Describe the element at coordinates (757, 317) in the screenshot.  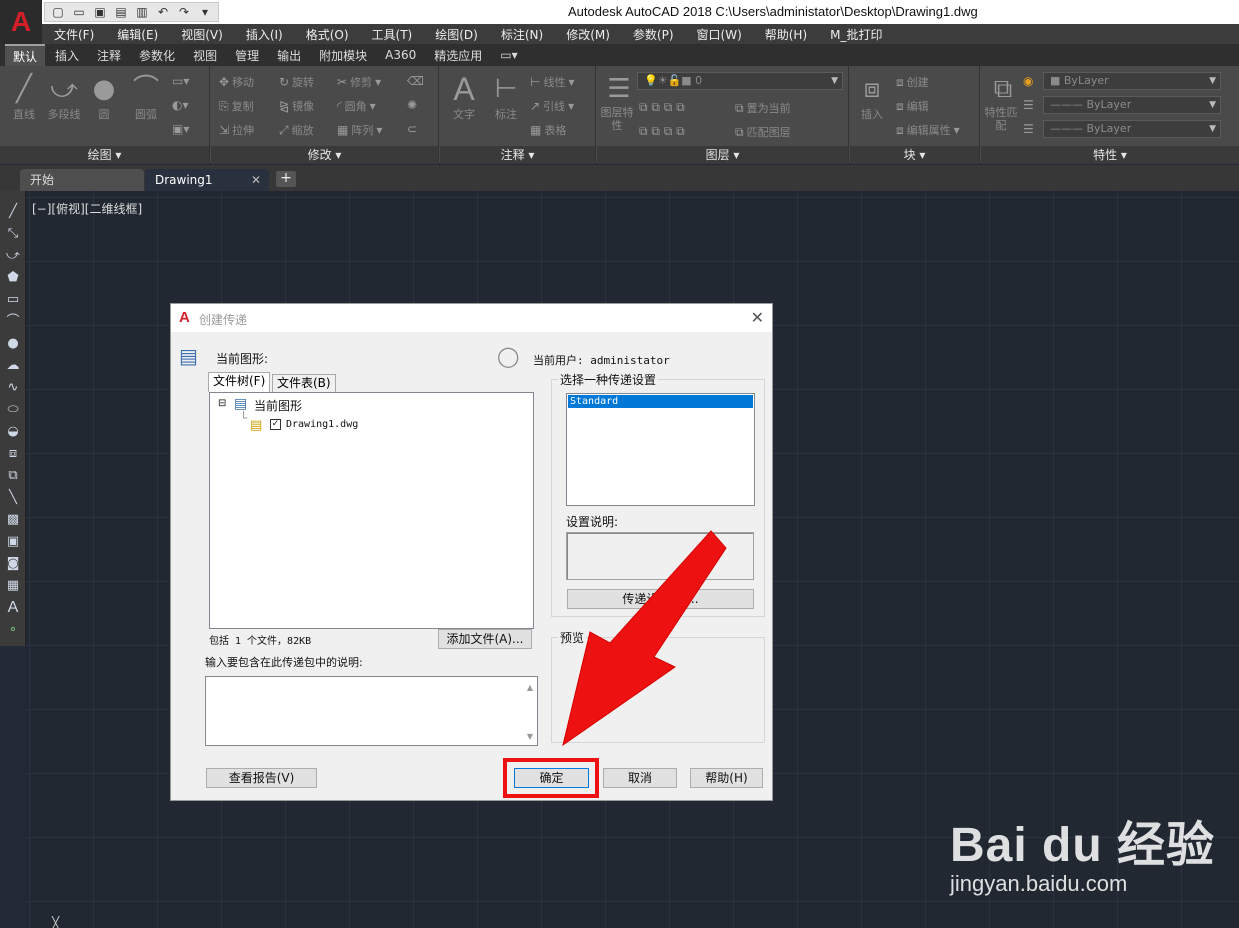
I see `close-icon: ✕` at that location.